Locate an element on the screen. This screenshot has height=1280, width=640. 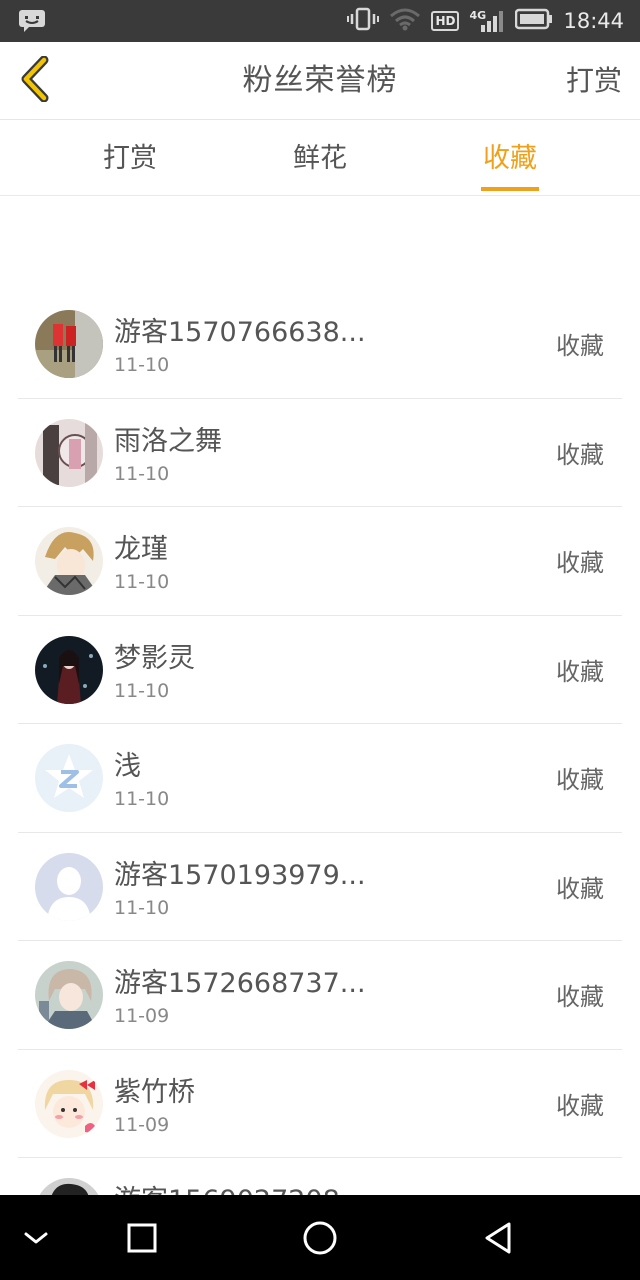
list-item: 游客1570766638... 11-10 收藏 is located at coordinates (320, 344).